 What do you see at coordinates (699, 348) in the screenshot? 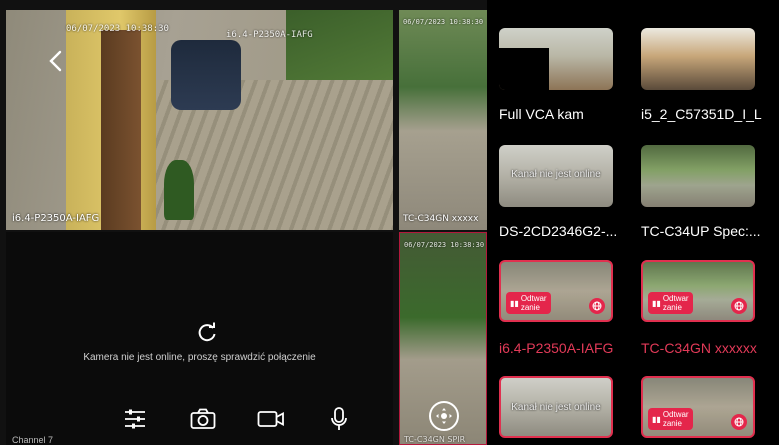
I see `device-name: TC-C34GN xxxxxx` at bounding box center [699, 348].